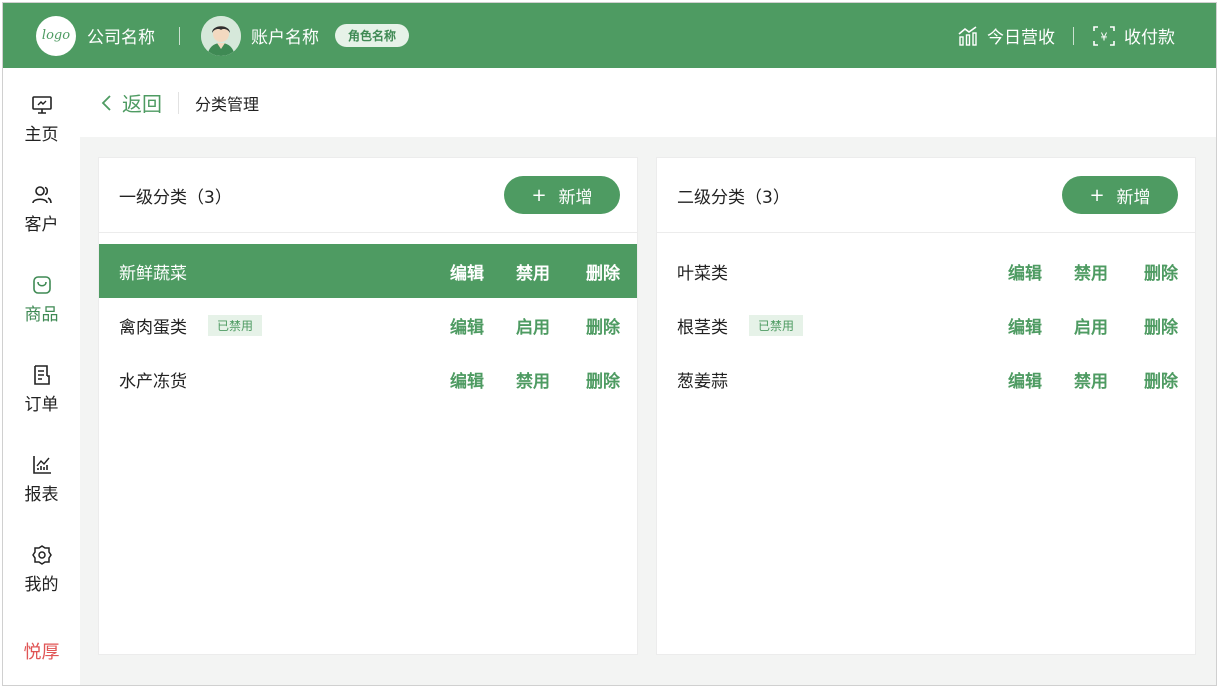 This screenshot has height=688, width=1219. What do you see at coordinates (41, 569) in the screenshot?
I see `sidebar-item-profile: 我的` at bounding box center [41, 569].